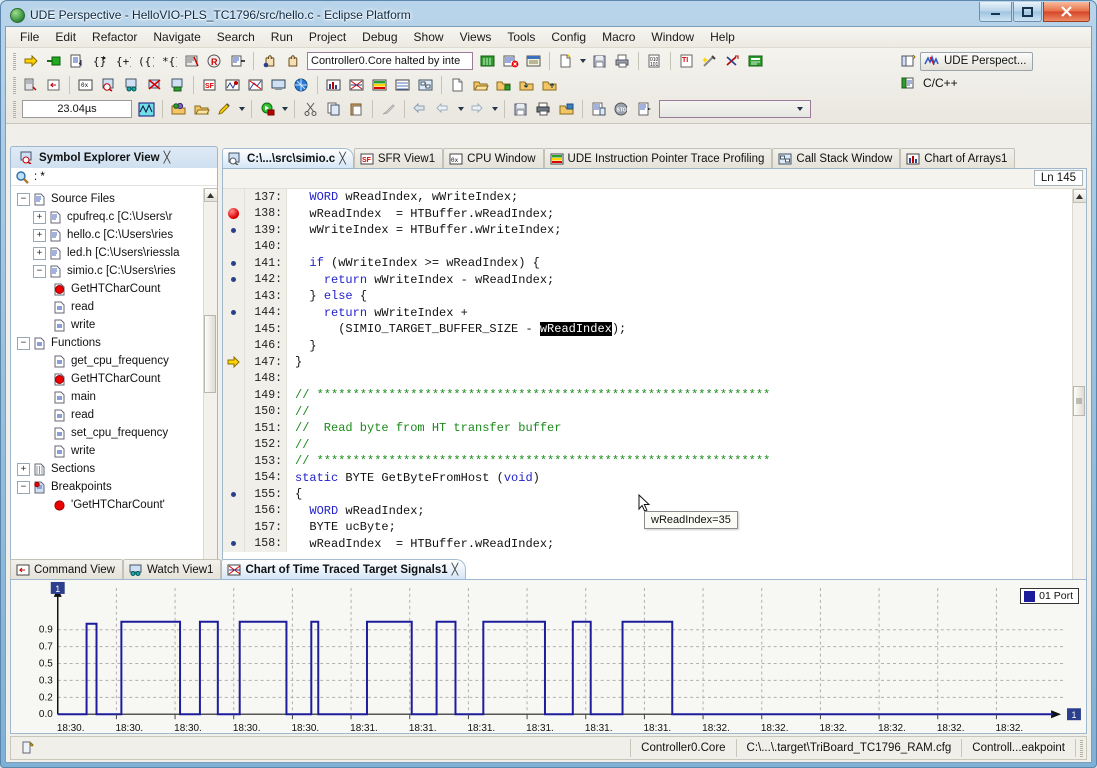 This screenshot has height=768, width=1097. What do you see at coordinates (114, 37) in the screenshot?
I see `menu-item-refactor: Refactor` at bounding box center [114, 37].